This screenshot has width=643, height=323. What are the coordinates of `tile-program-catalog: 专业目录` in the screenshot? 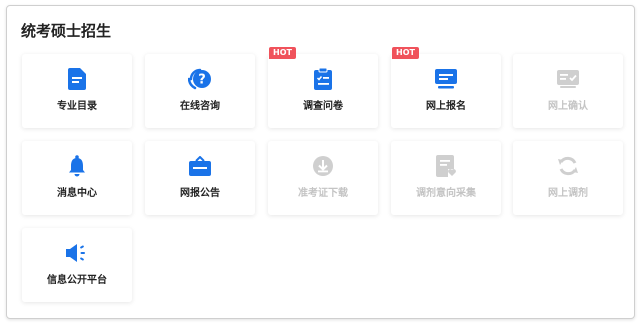 It's located at (77, 91).